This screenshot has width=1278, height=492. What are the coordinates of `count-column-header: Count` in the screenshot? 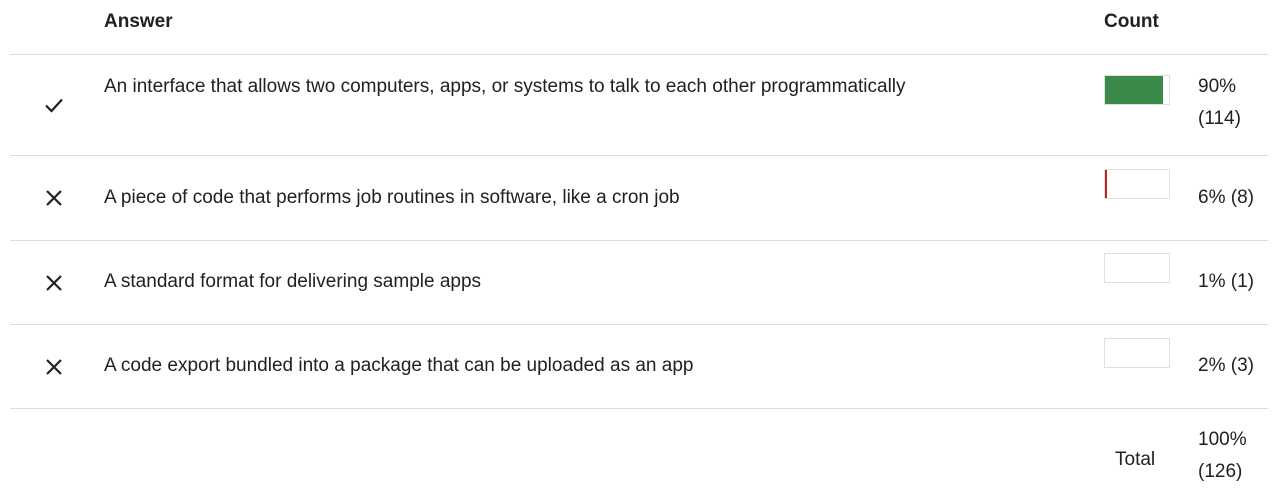 It's located at (1131, 21).